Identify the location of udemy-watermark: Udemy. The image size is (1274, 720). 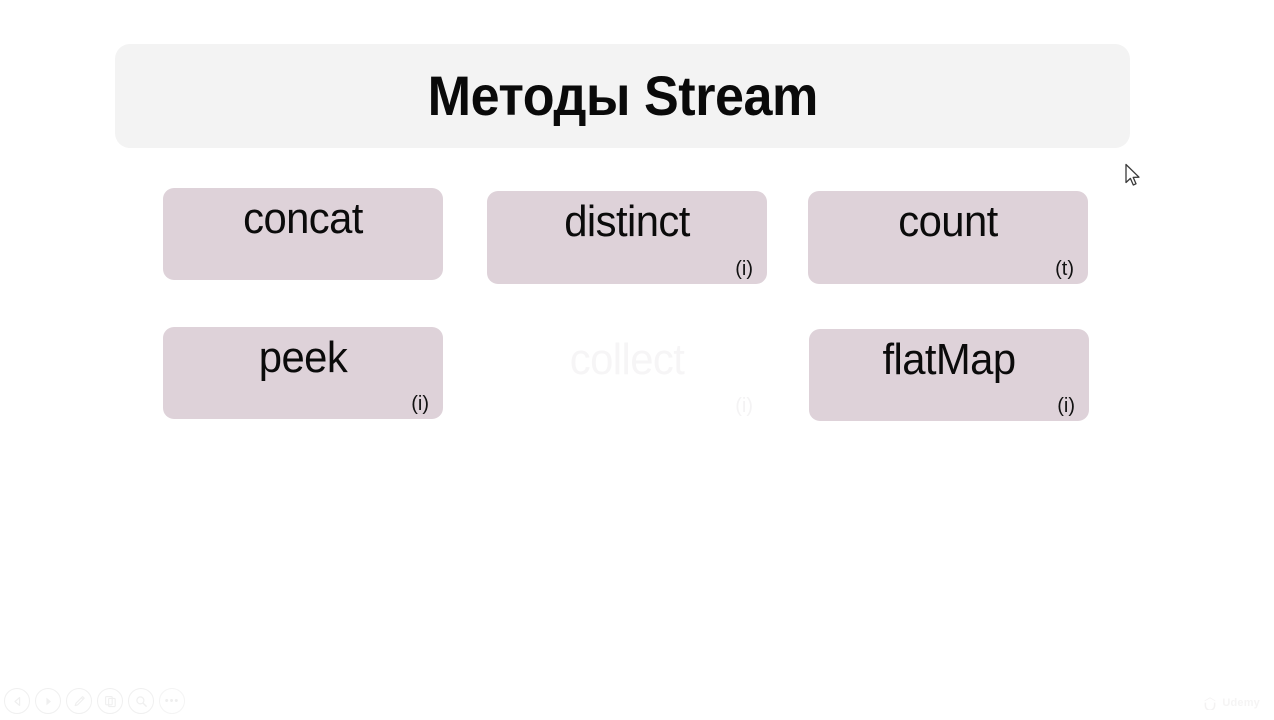
(1231, 703).